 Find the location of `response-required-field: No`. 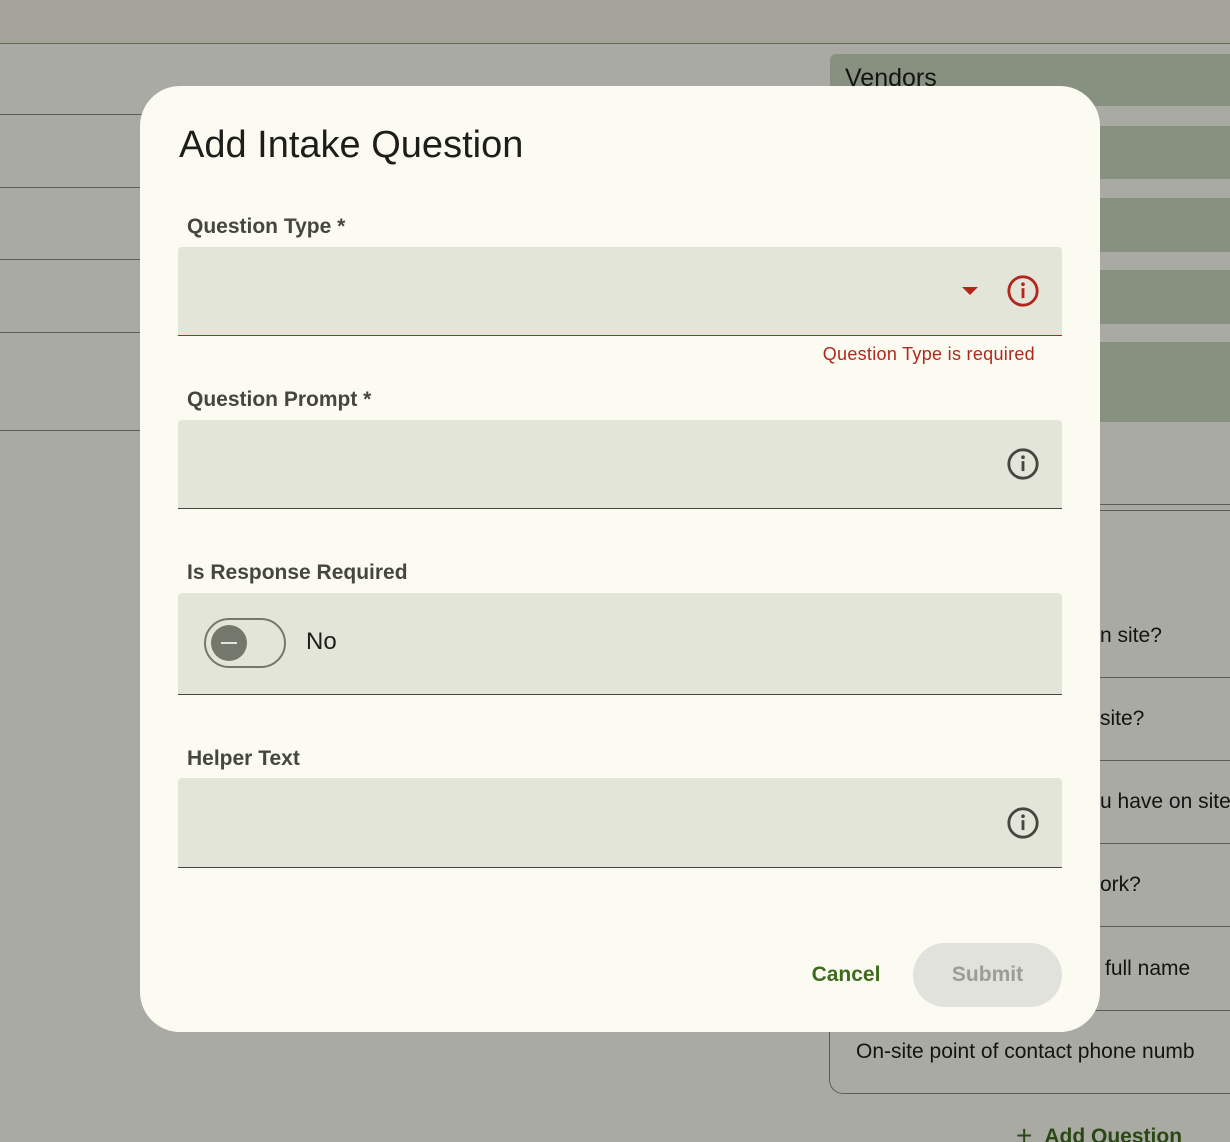

response-required-field: No is located at coordinates (620, 644).